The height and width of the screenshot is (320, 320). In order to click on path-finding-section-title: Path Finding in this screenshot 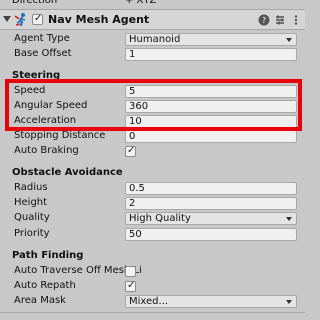, I will do `click(48, 255)`.